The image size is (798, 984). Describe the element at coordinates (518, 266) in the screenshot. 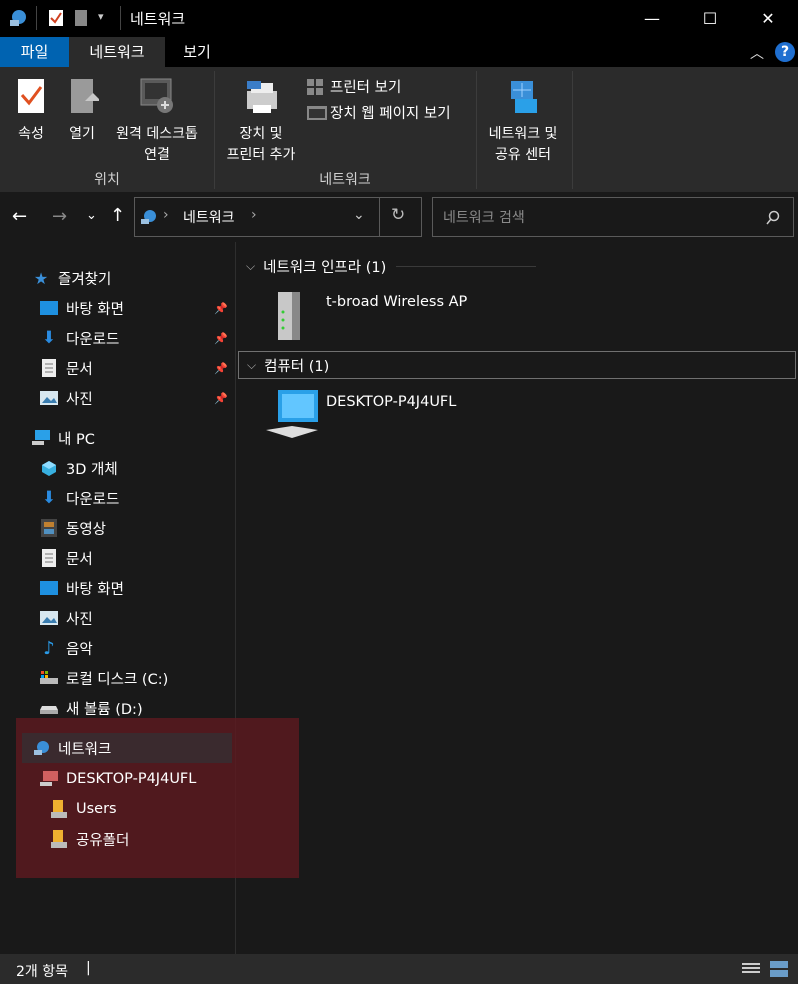

I see `group-network-infra-header: ⌵ 네트워크 인프라 (1)` at that location.